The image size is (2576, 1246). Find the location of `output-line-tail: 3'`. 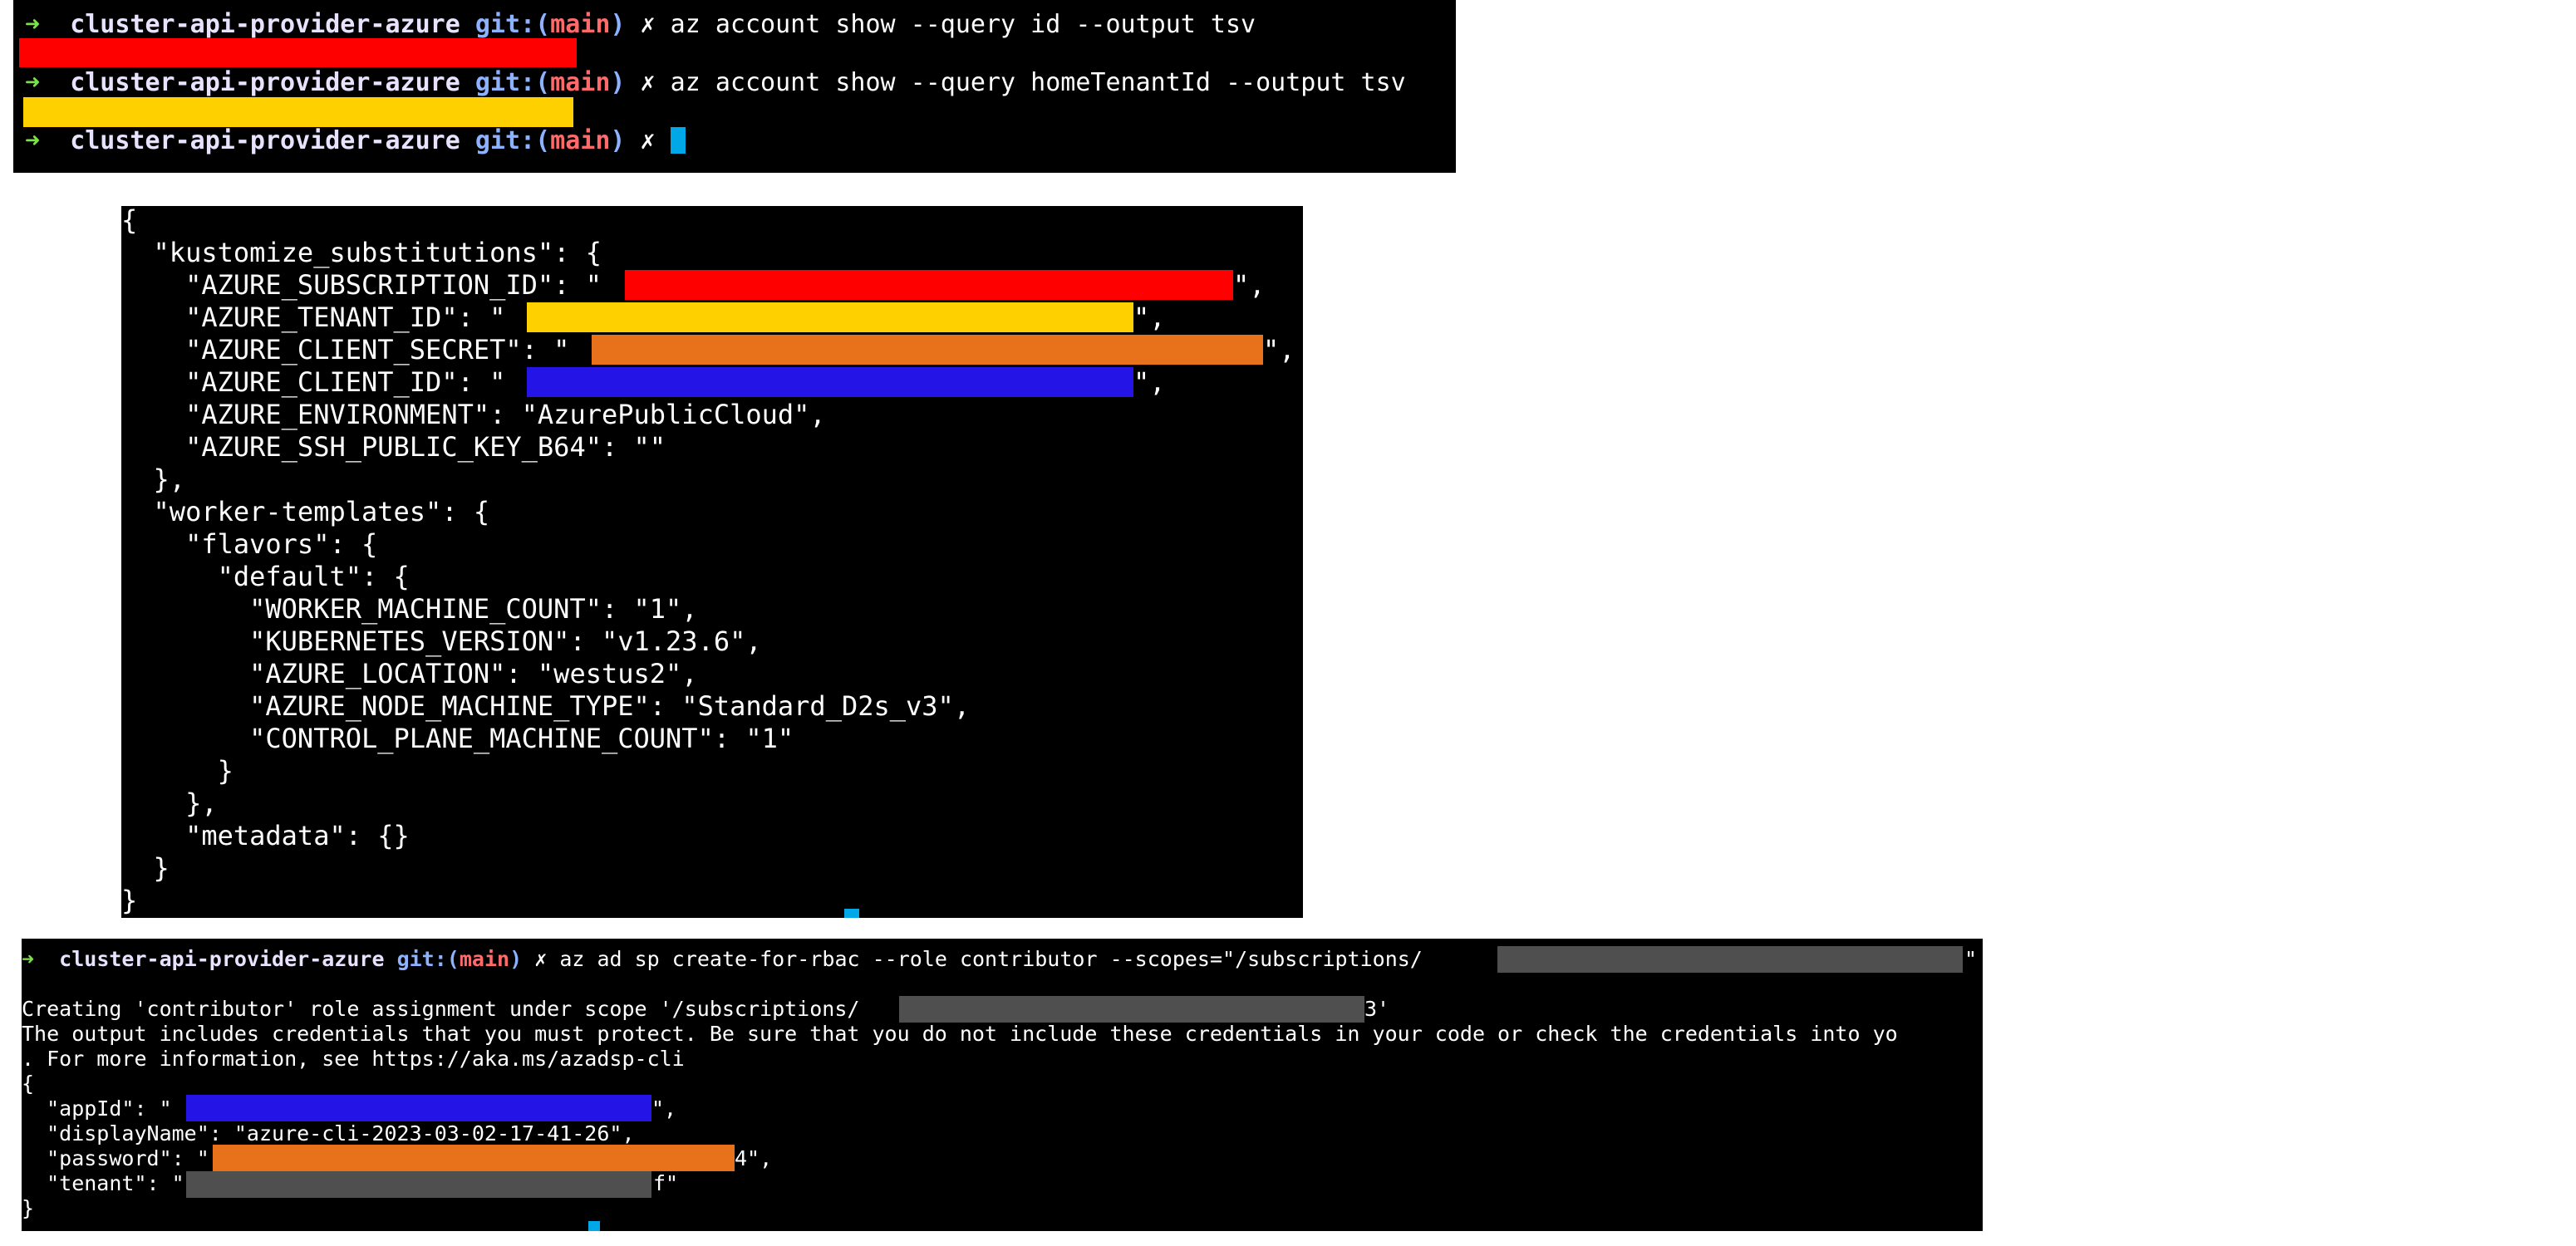

output-line-tail: 3' is located at coordinates (1377, 1009).